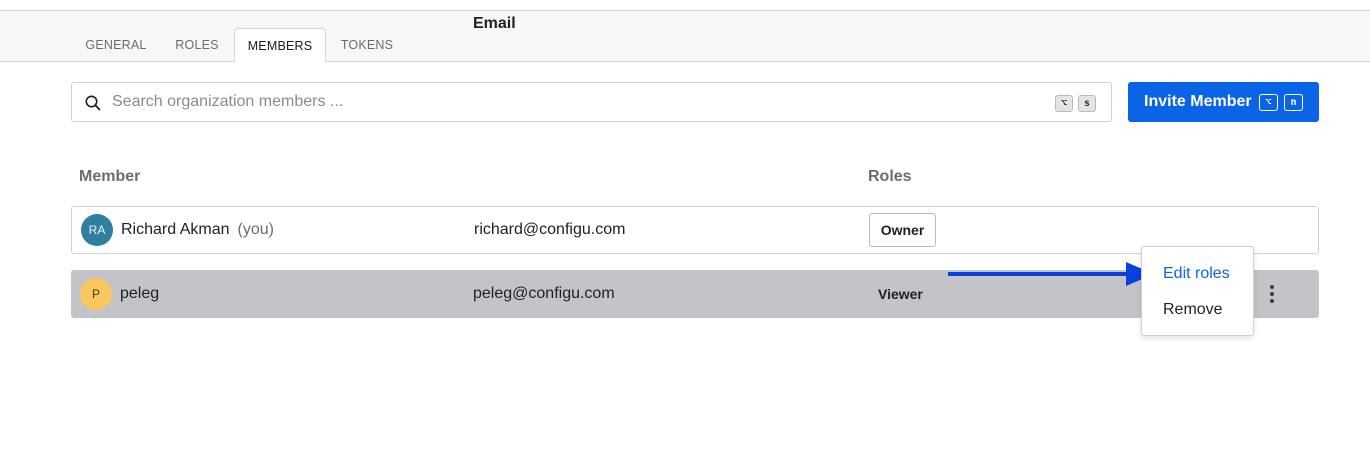 This screenshot has height=460, width=1370. I want to click on member-name-text: Richard Akman, so click(175, 229).